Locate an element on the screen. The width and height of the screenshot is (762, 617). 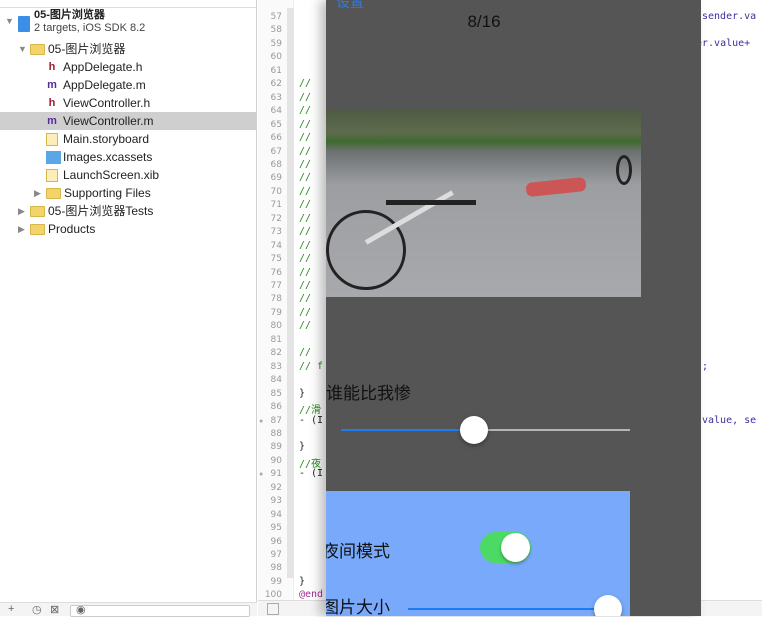
image-size-label: 图片大小 is located at coordinates (358, 607).